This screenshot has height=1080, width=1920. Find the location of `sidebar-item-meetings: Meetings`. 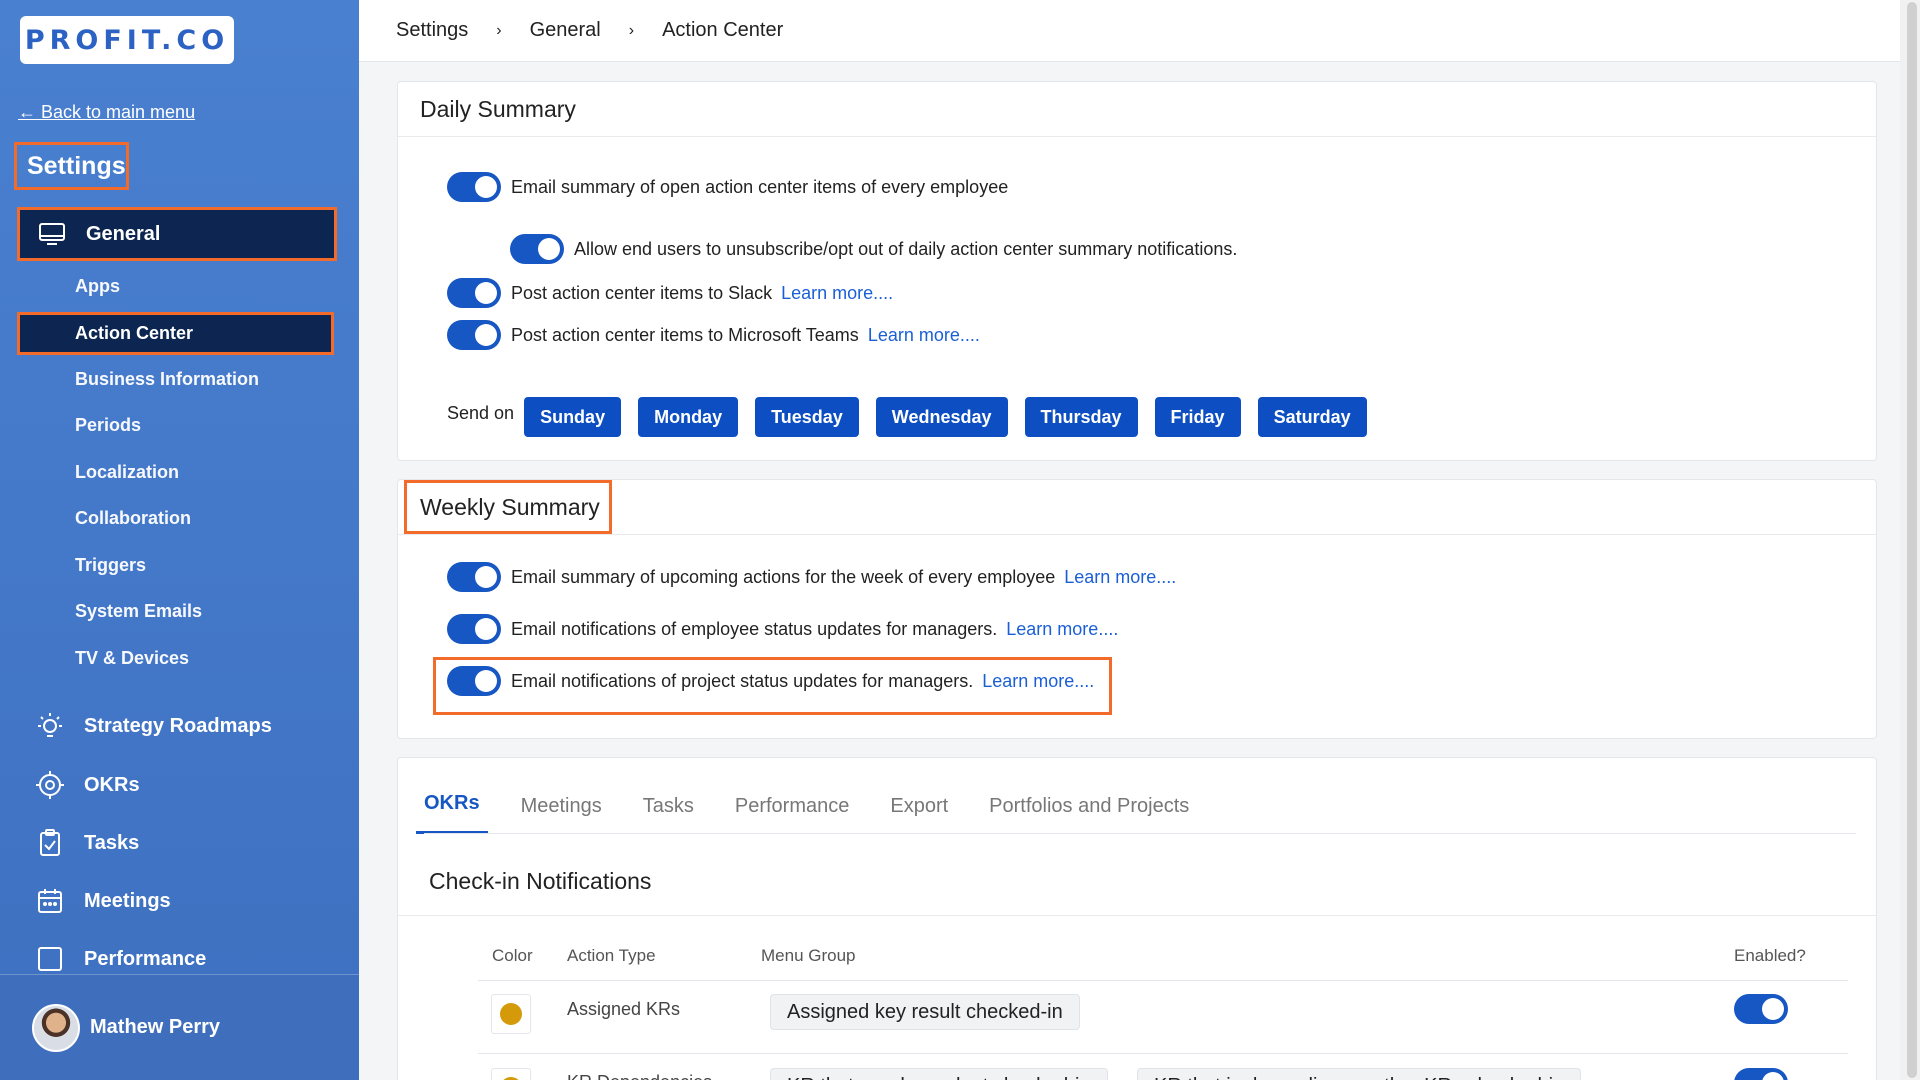

sidebar-item-meetings: Meetings is located at coordinates (103, 901).